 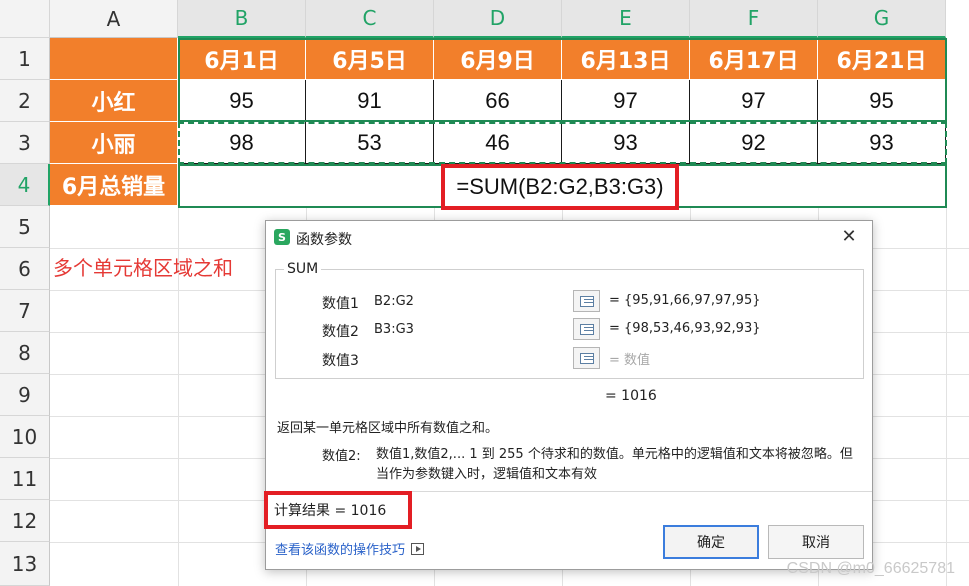 What do you see at coordinates (303, 269) in the screenshot?
I see `function-name-label: SUM` at bounding box center [303, 269].